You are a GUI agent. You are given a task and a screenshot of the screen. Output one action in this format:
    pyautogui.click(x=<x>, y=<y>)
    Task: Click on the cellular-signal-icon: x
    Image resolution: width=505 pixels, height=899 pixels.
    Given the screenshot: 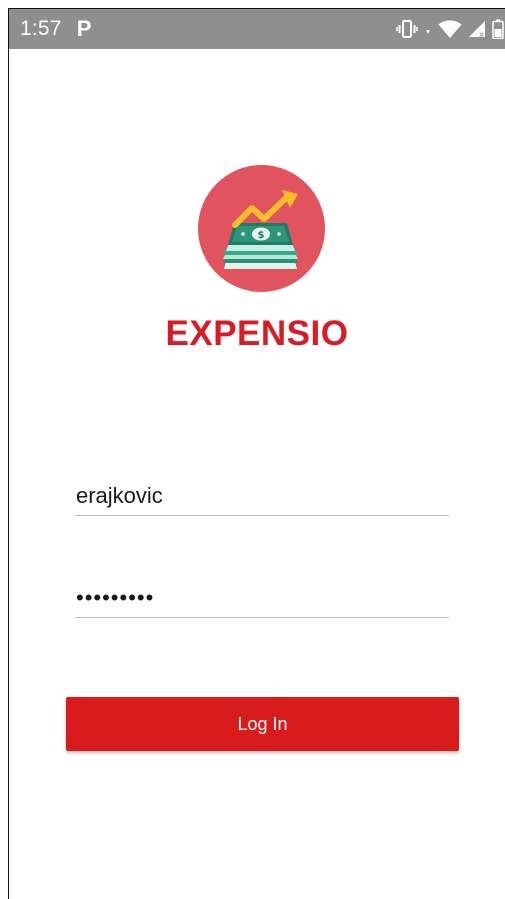 What is the action you would take?
    pyautogui.click(x=477, y=29)
    